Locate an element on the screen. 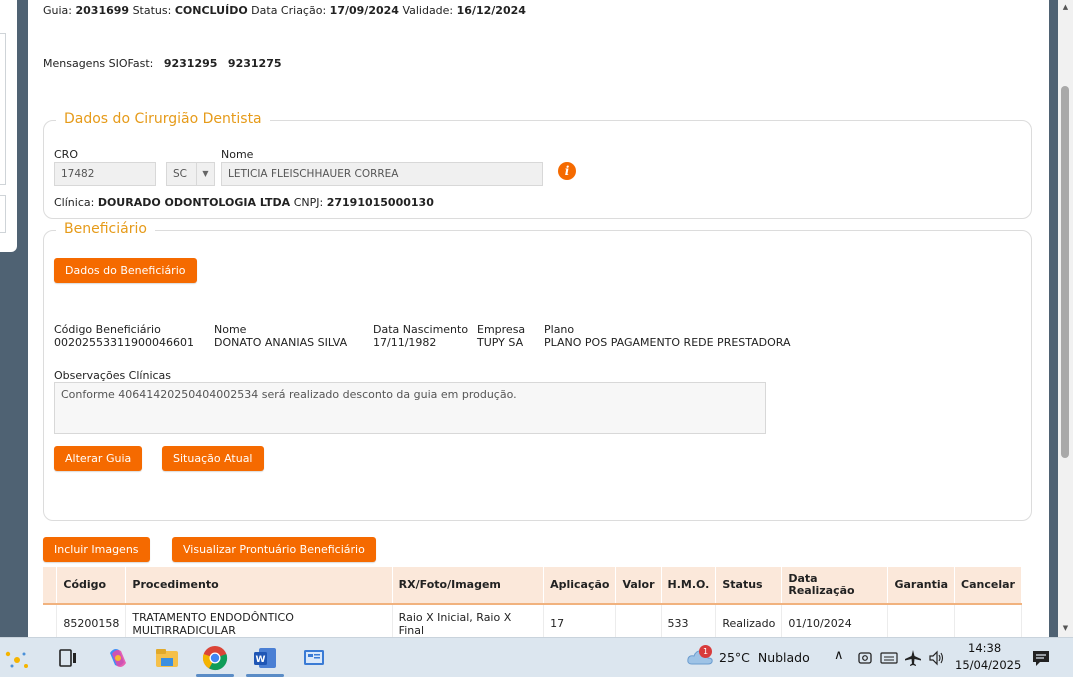  clinica-label: Clínica: is located at coordinates (74, 202).